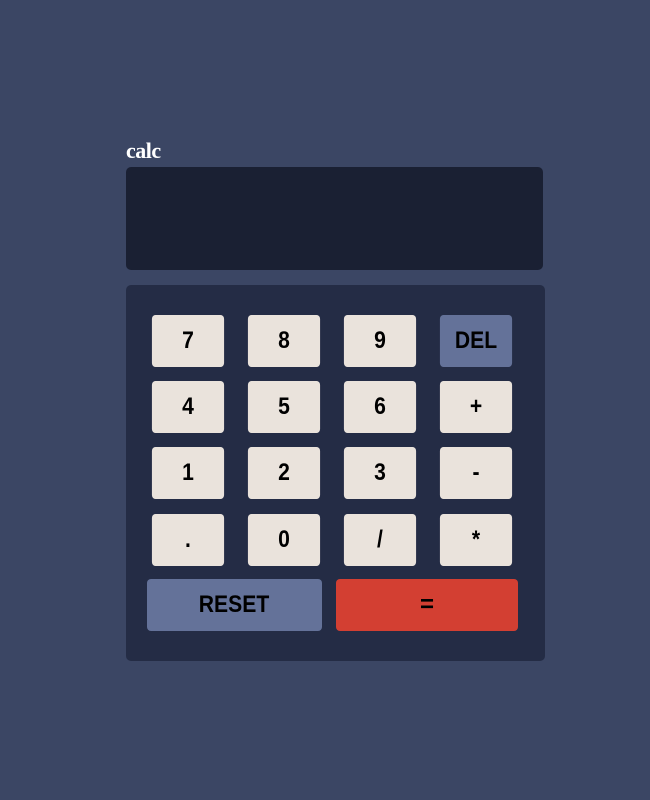 The height and width of the screenshot is (800, 650). I want to click on key-3-label: 3, so click(380, 472).